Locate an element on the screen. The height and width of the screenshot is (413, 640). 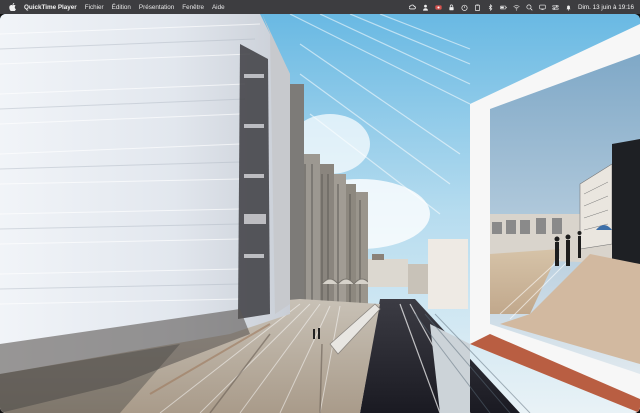
control-center-icon is located at coordinates (555, 7).